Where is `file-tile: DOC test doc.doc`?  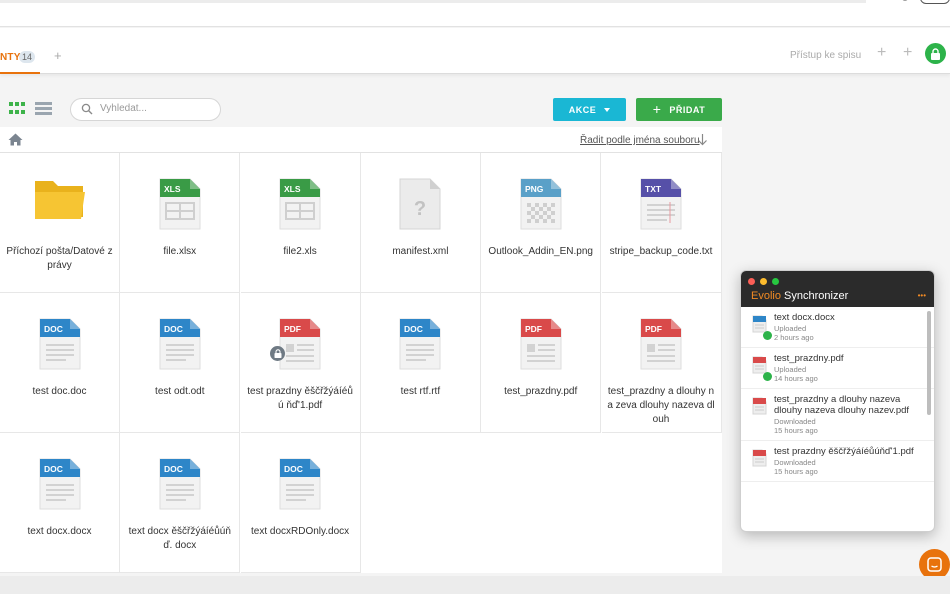 file-tile: DOC test doc.doc is located at coordinates (60, 363).